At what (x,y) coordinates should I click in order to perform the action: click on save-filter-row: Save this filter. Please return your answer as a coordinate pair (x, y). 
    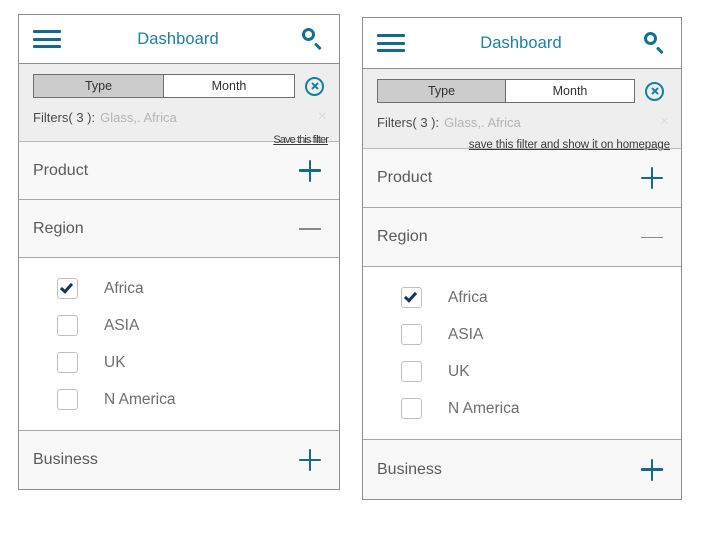
    Looking at the image, I should click on (181, 139).